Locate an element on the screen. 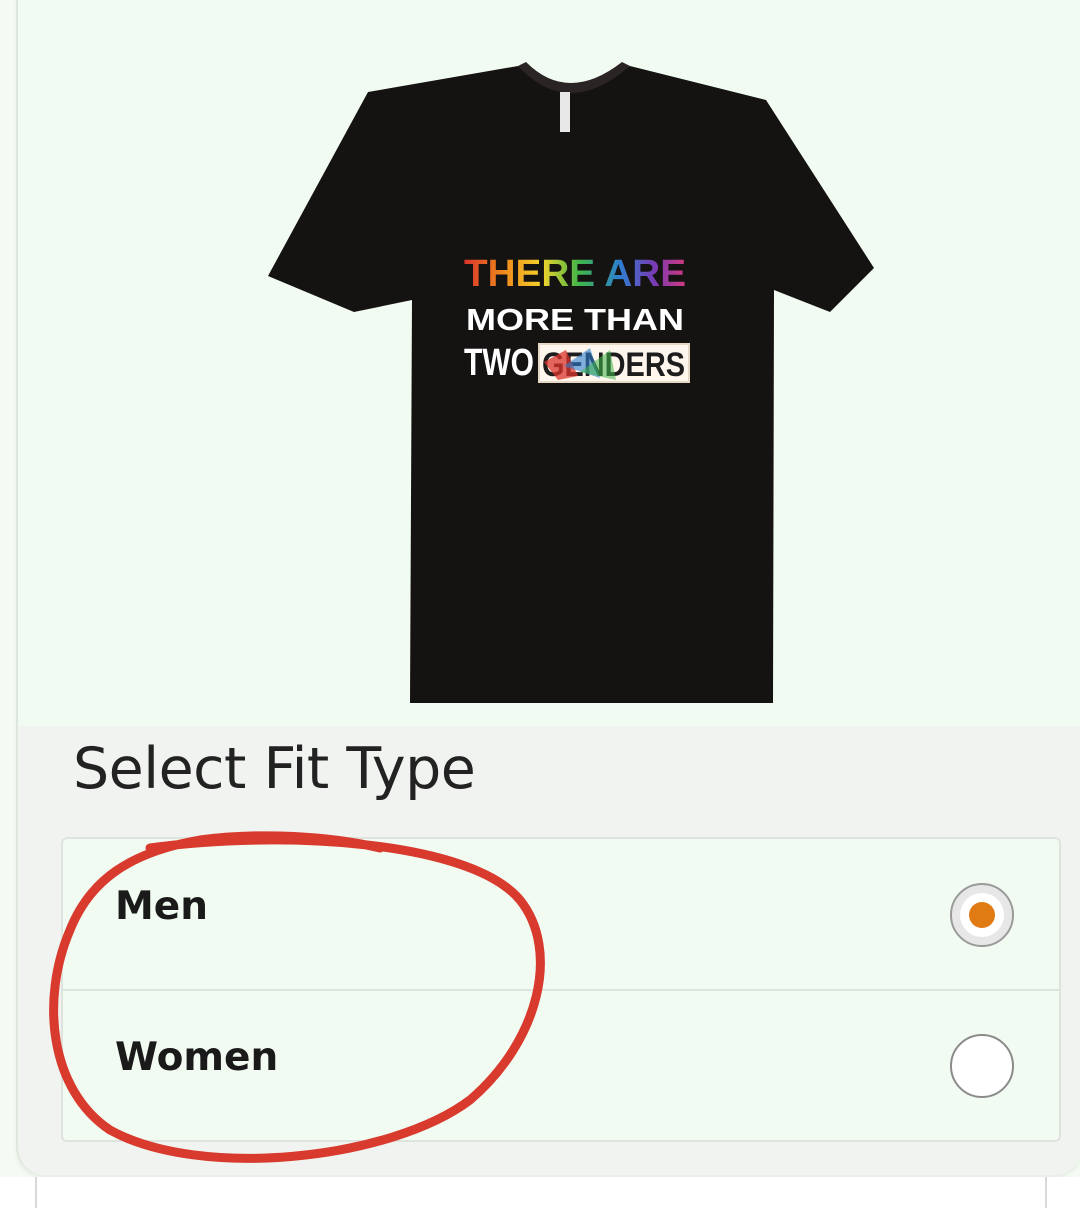 The width and height of the screenshot is (1080, 1208). shirt-text-line3a: TWO is located at coordinates (499, 363).